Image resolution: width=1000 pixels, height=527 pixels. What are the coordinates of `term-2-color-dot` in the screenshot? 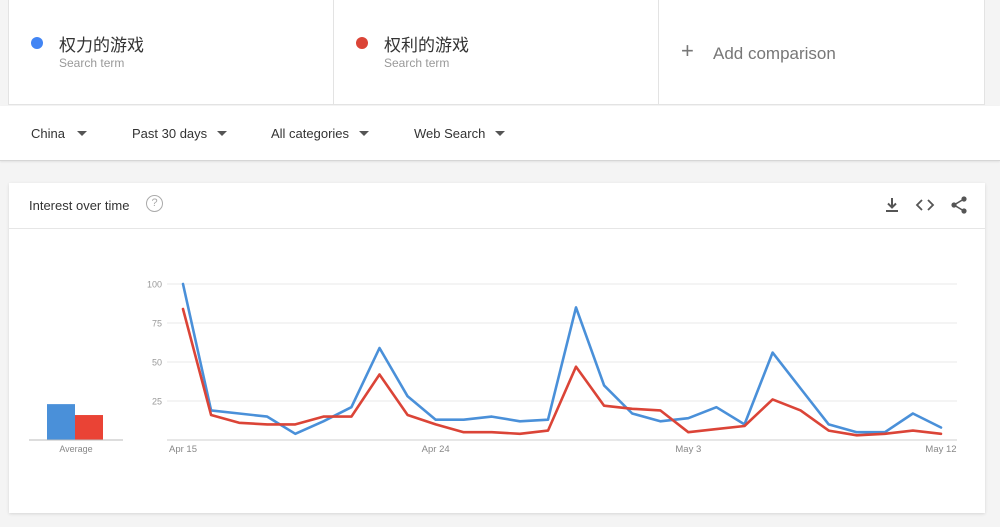 It's located at (362, 43).